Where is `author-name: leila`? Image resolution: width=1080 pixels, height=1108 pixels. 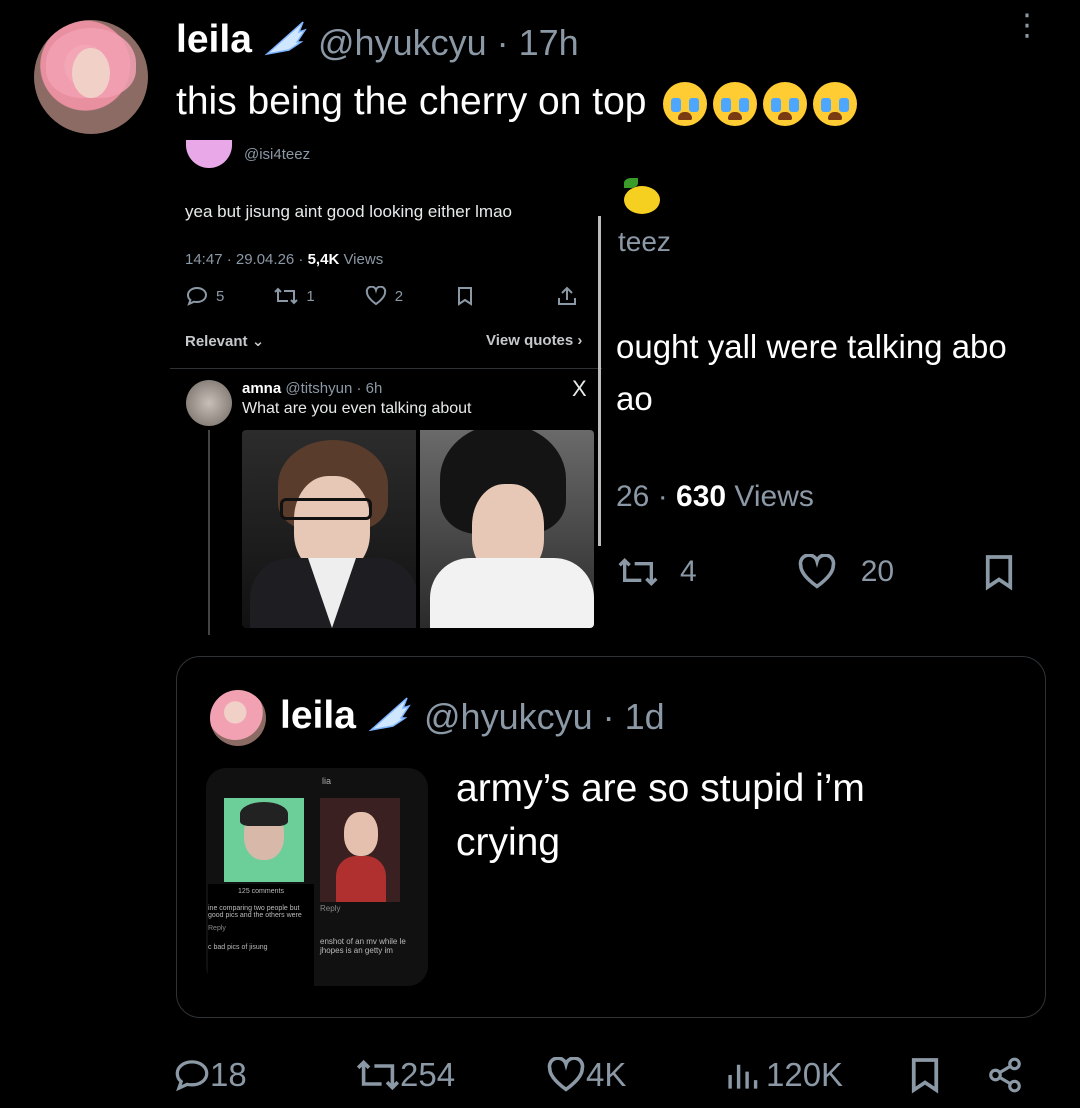
author-name: leila is located at coordinates (241, 40).